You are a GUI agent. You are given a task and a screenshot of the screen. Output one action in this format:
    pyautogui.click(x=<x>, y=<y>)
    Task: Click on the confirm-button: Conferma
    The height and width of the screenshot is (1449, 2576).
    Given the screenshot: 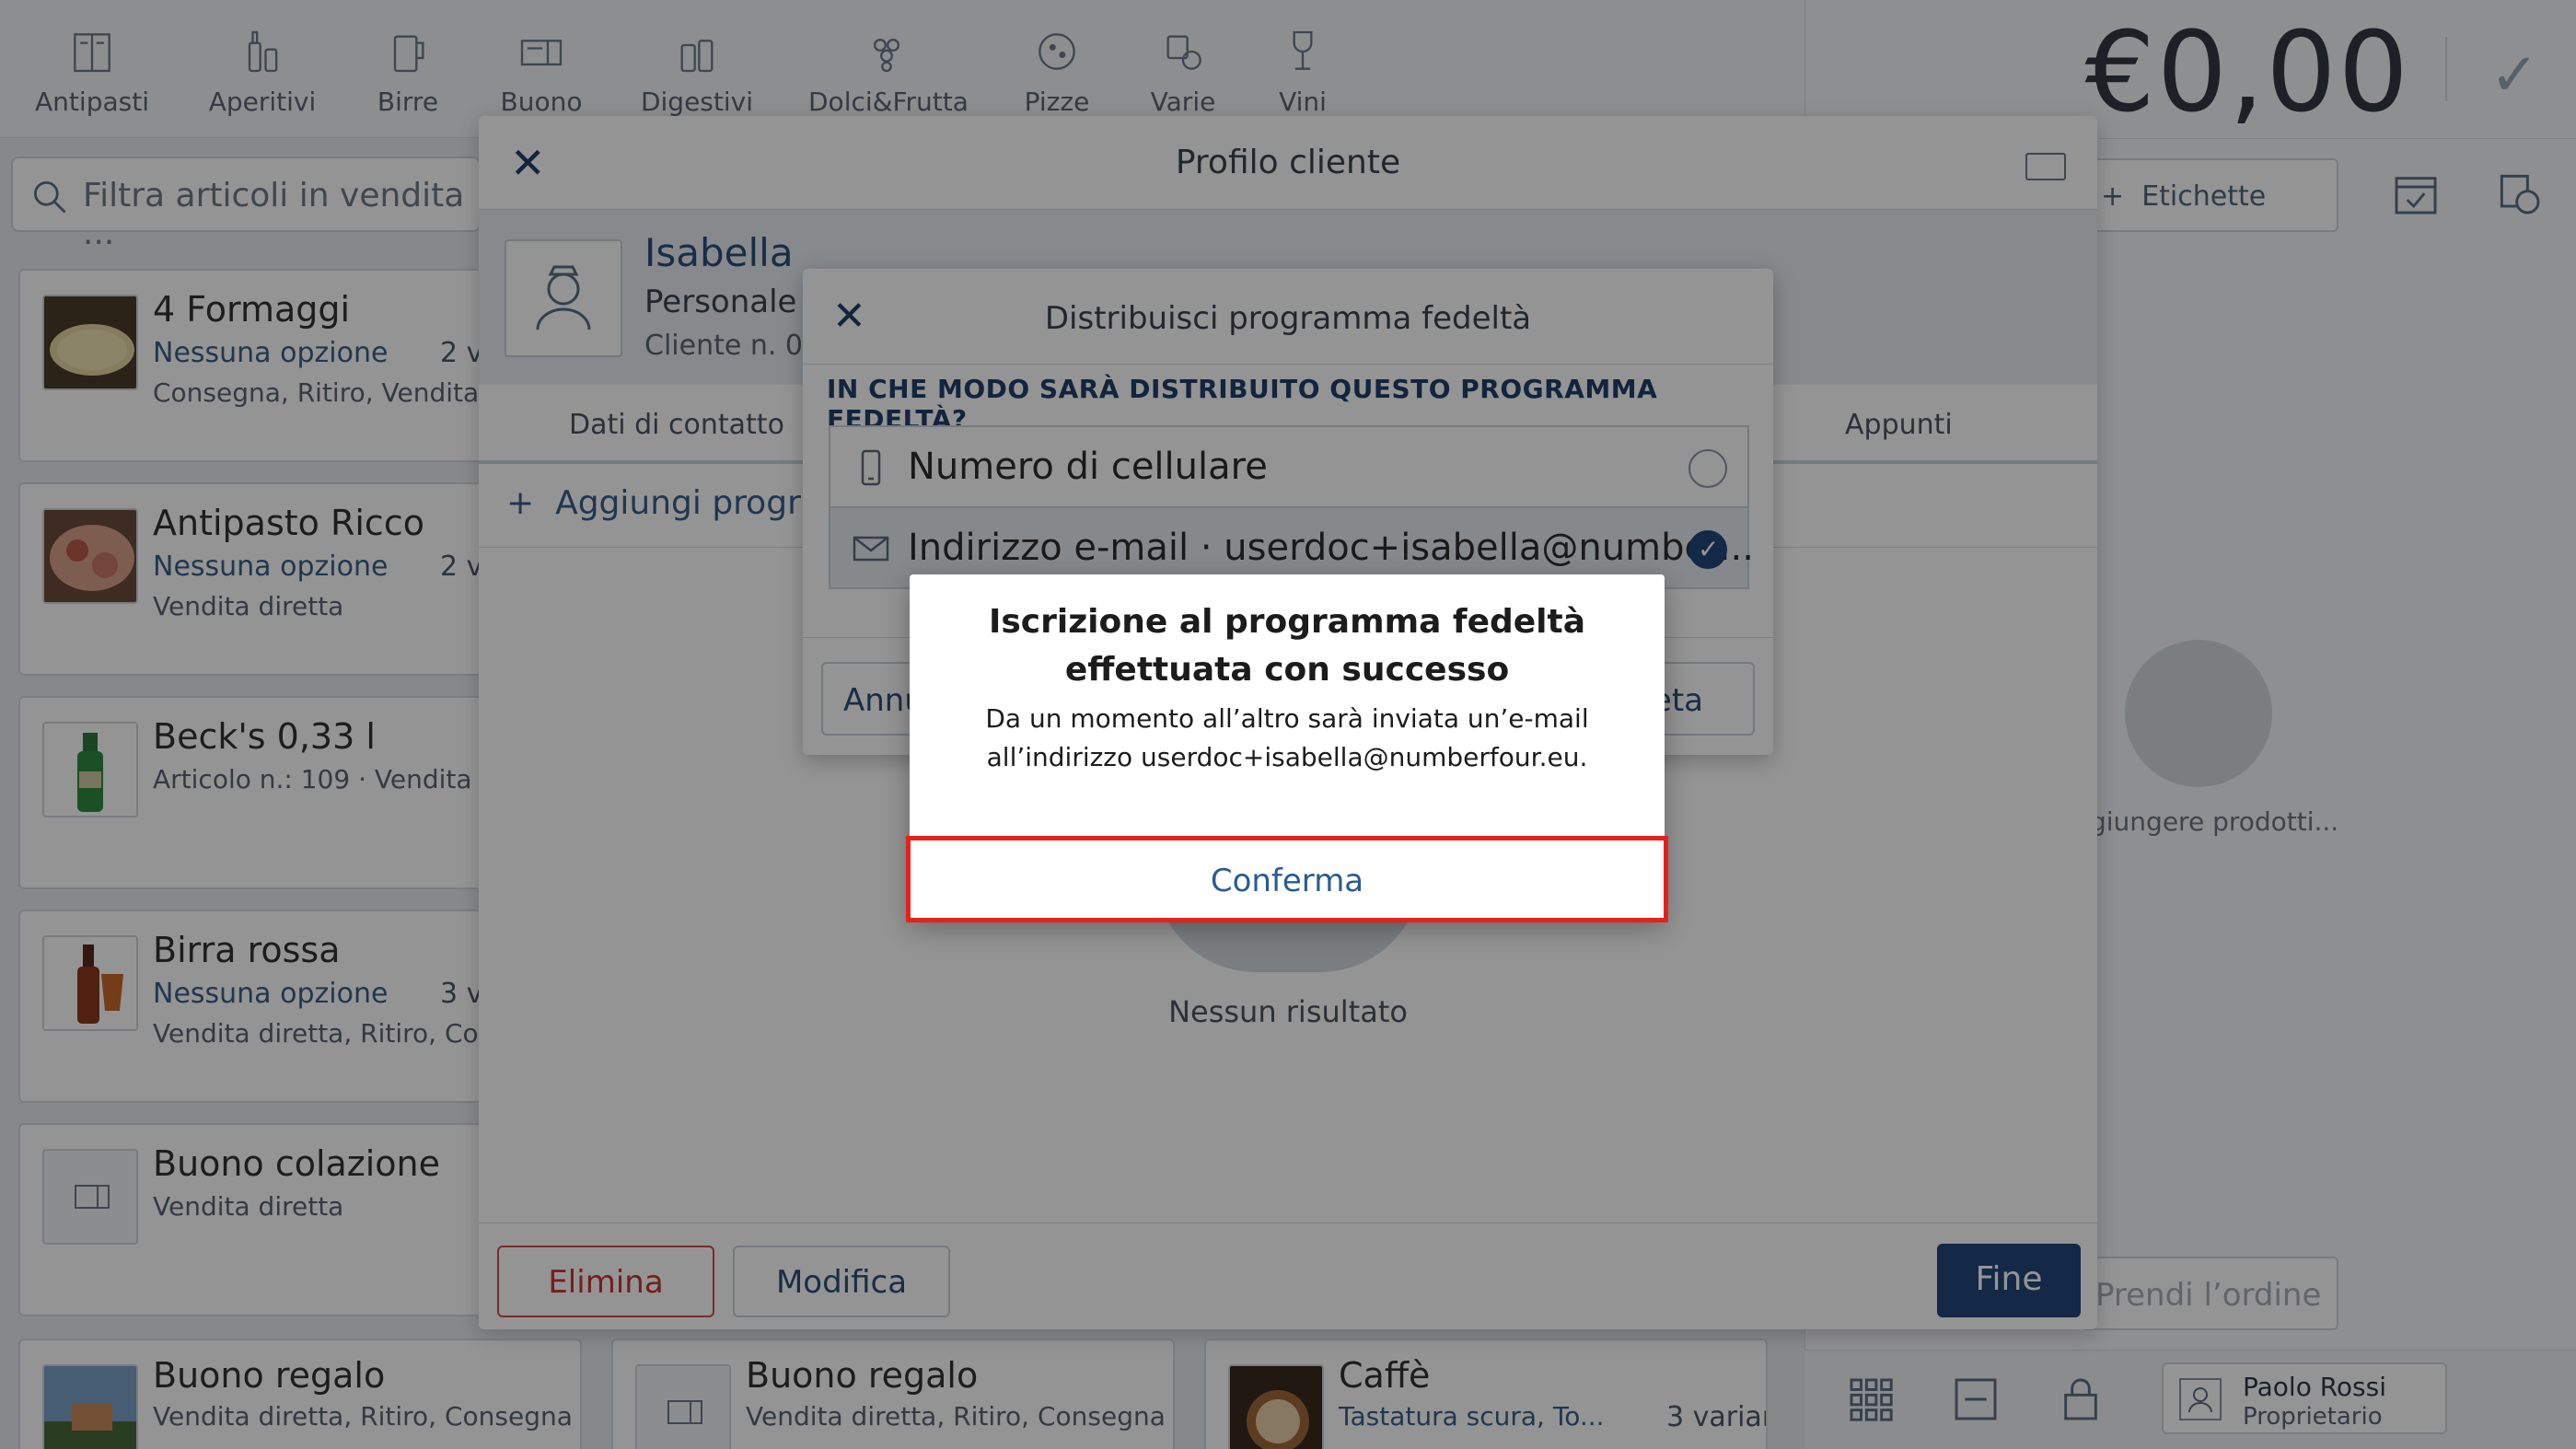 What is the action you would take?
    pyautogui.click(x=1287, y=879)
    